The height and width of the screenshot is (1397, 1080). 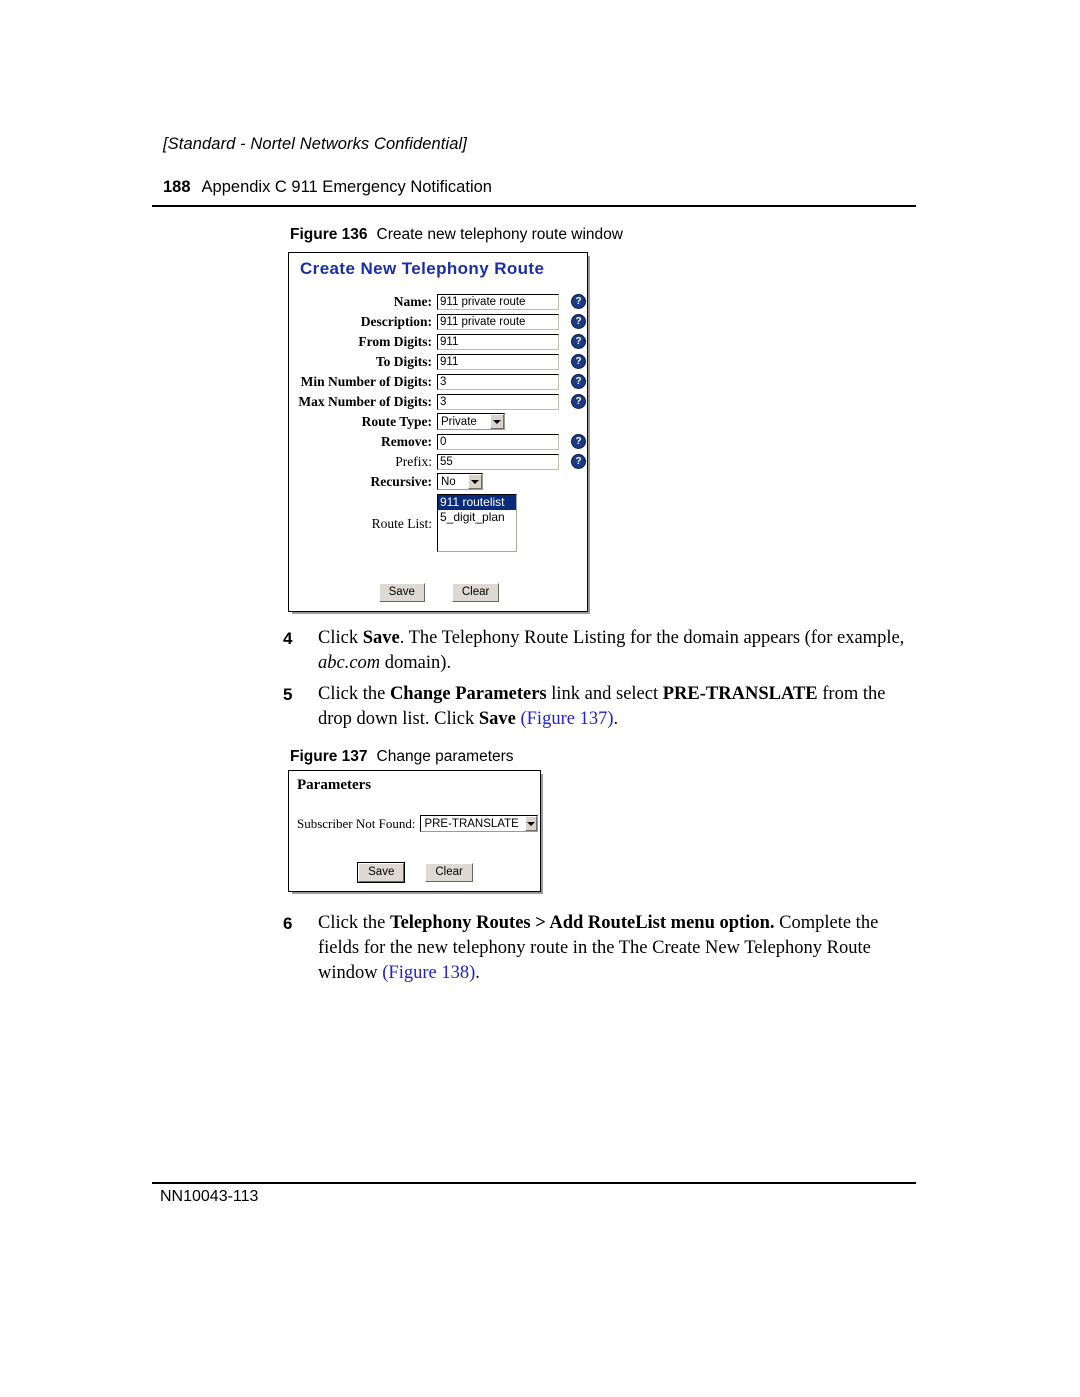 I want to click on form-row-recursive: Recursive: No, so click(x=439, y=481).